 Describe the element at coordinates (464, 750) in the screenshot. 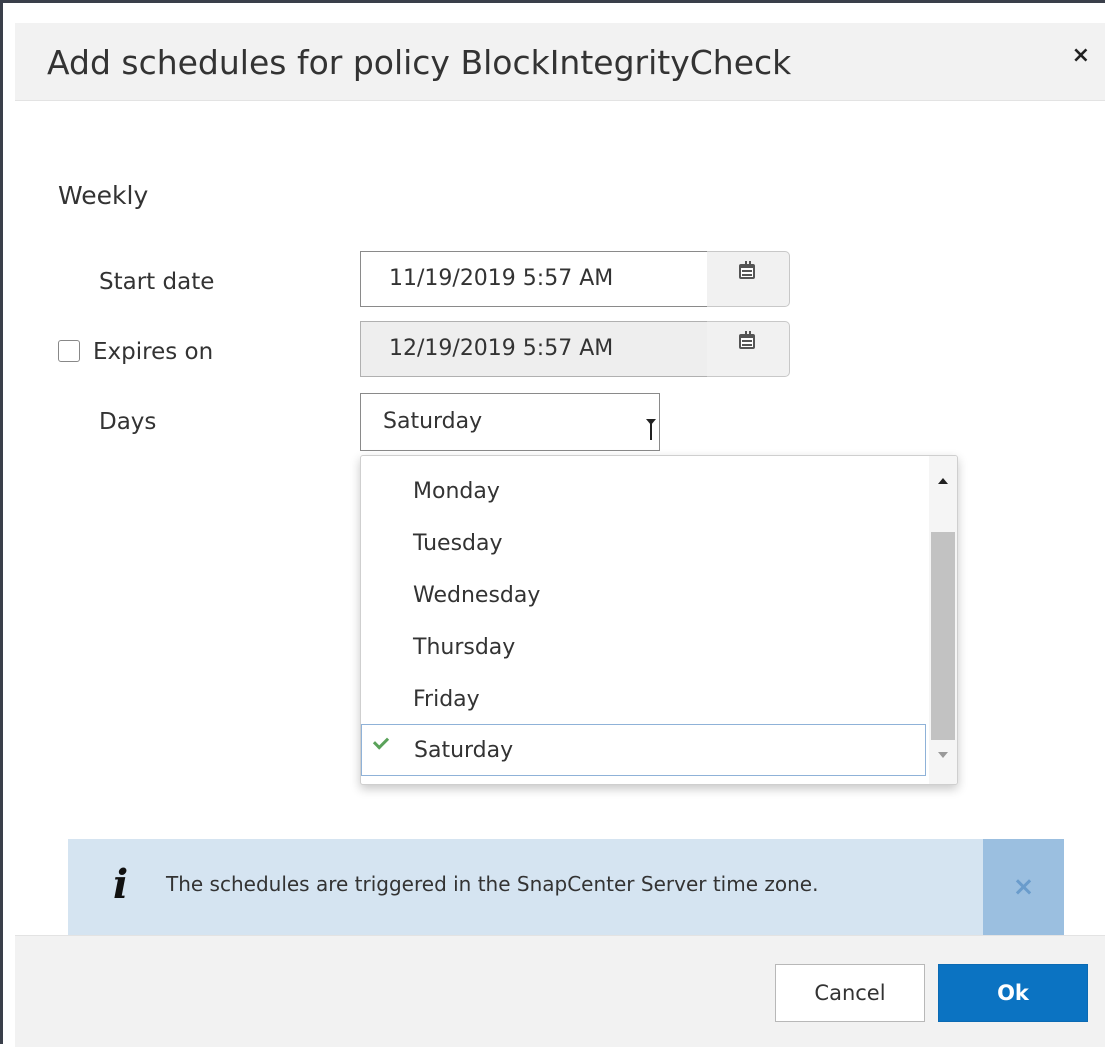

I see `day-option-saturday-label: Saturday` at that location.